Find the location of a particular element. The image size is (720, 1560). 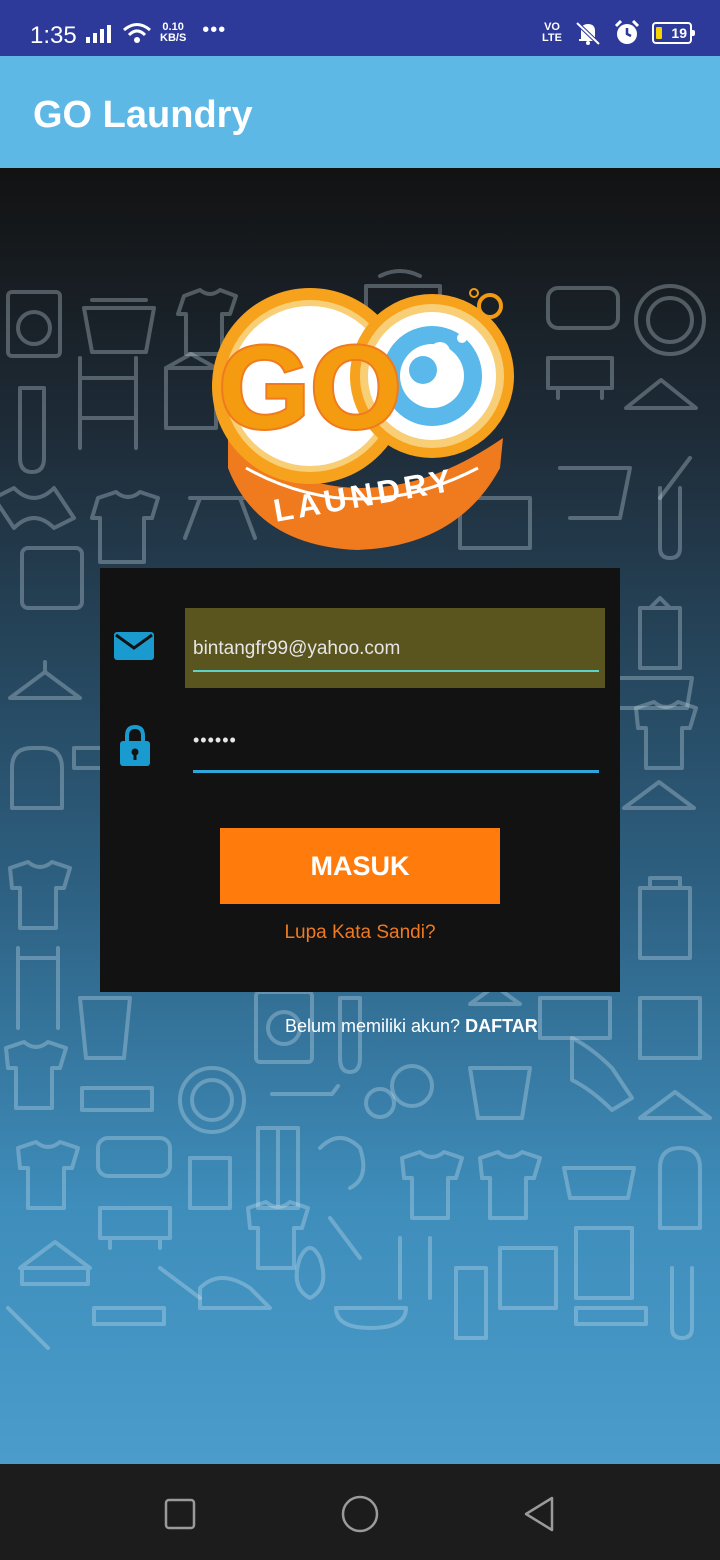

more-notifications-icon: ••• is located at coordinates (214, 29).